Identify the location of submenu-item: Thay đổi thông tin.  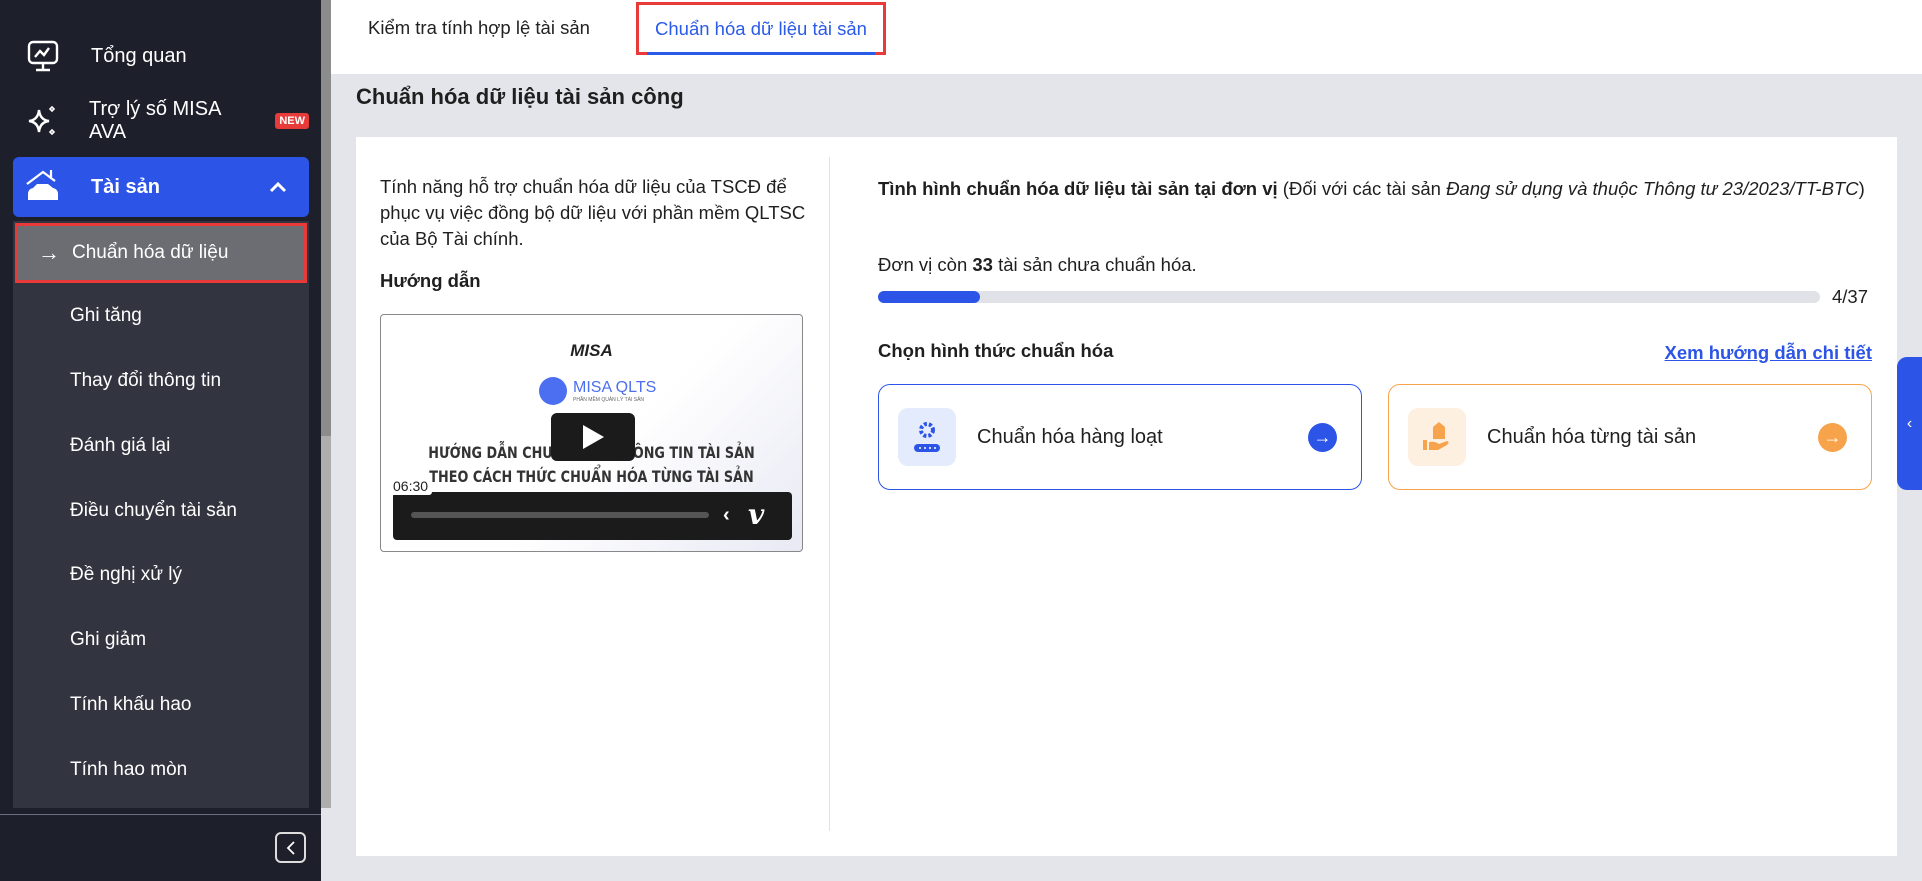
(161, 381).